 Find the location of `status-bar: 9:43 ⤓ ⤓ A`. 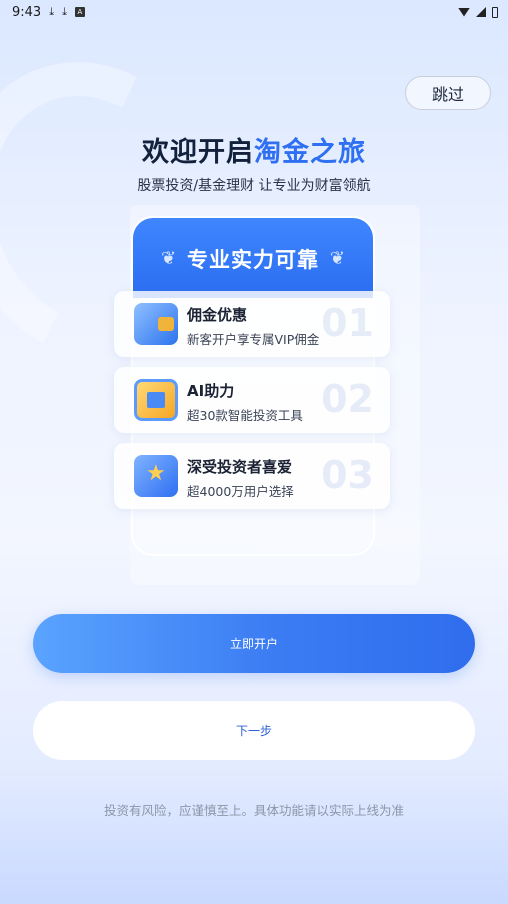

status-bar: 9:43 ⤓ ⤓ A is located at coordinates (254, 12).